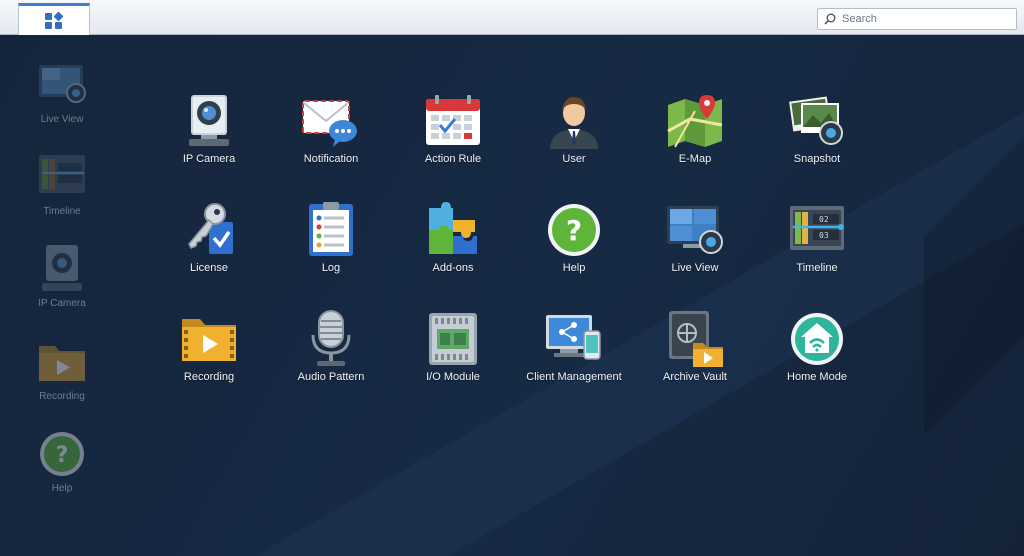  What do you see at coordinates (922, 19) in the screenshot?
I see `search-input` at bounding box center [922, 19].